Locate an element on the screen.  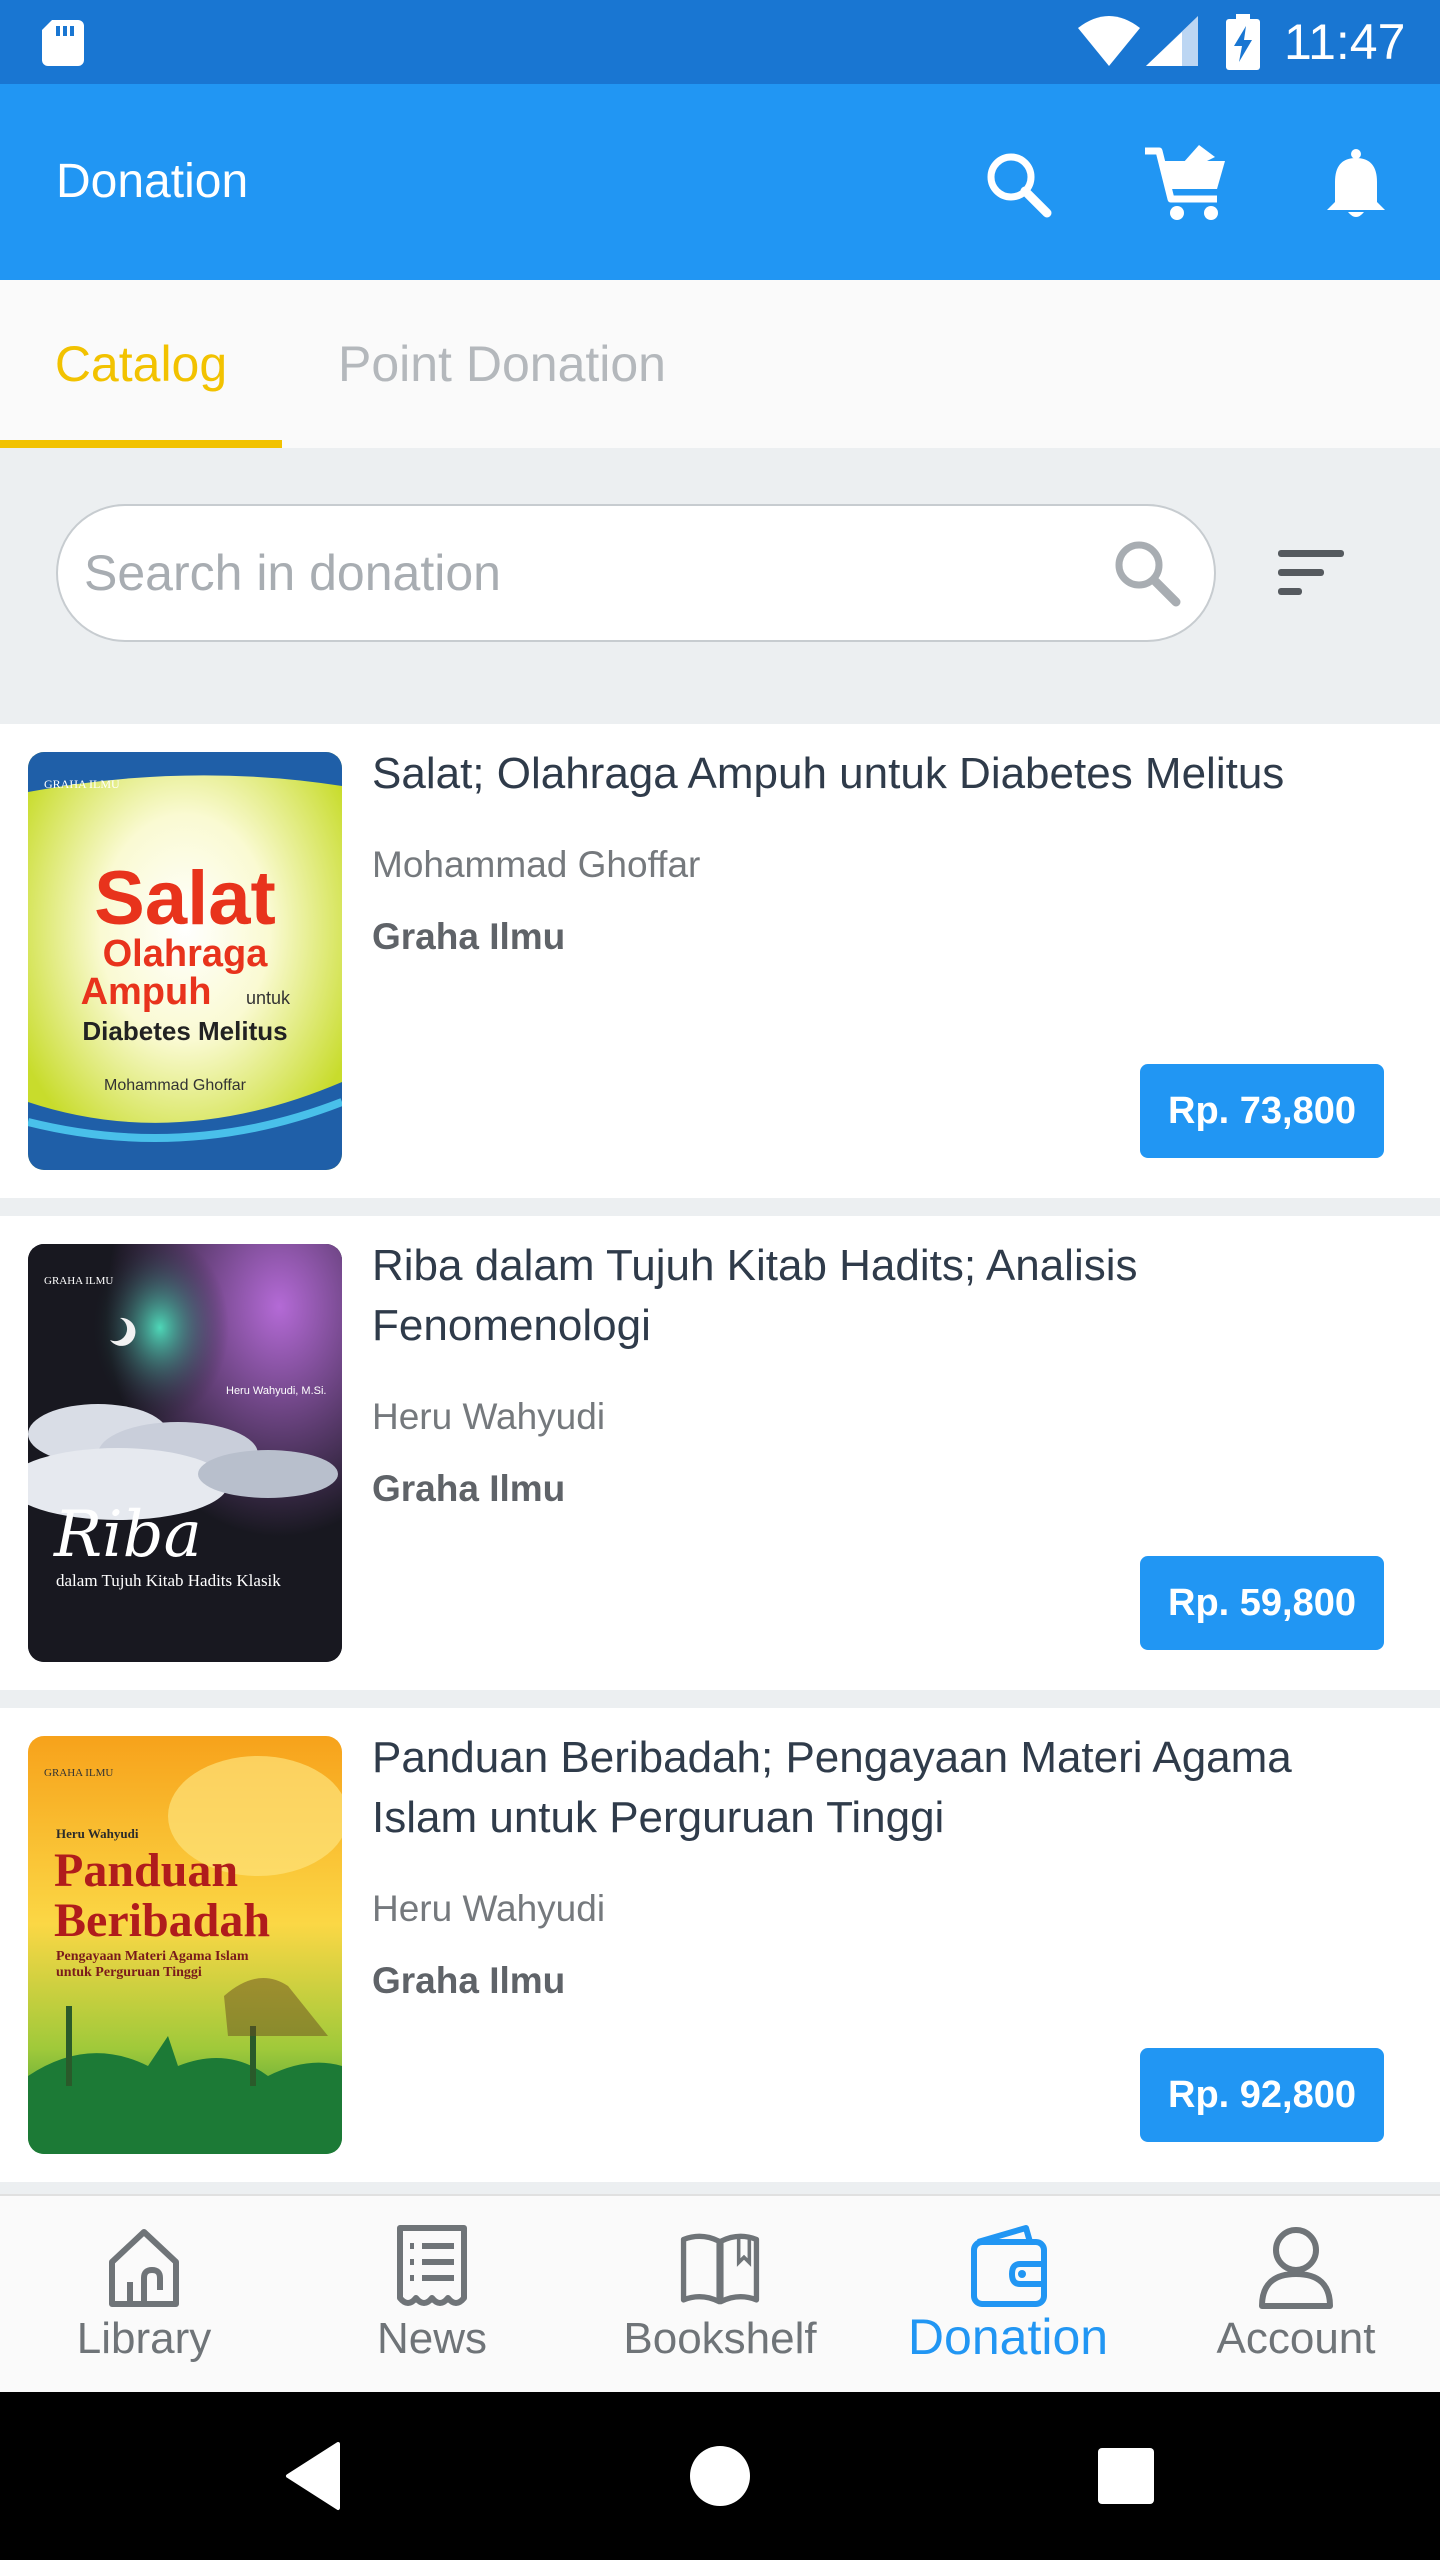
tab-bar: Catalog Point Donation is located at coordinates (720, 364).